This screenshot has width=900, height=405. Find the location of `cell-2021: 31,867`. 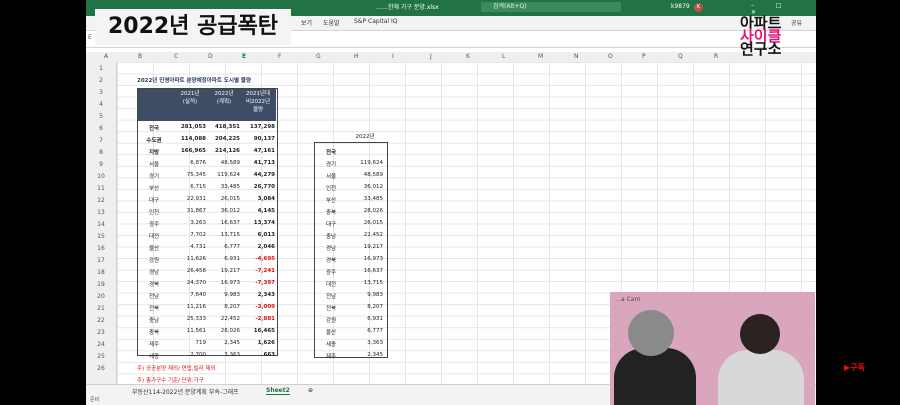

cell-2021: 31,867 is located at coordinates (189, 211).